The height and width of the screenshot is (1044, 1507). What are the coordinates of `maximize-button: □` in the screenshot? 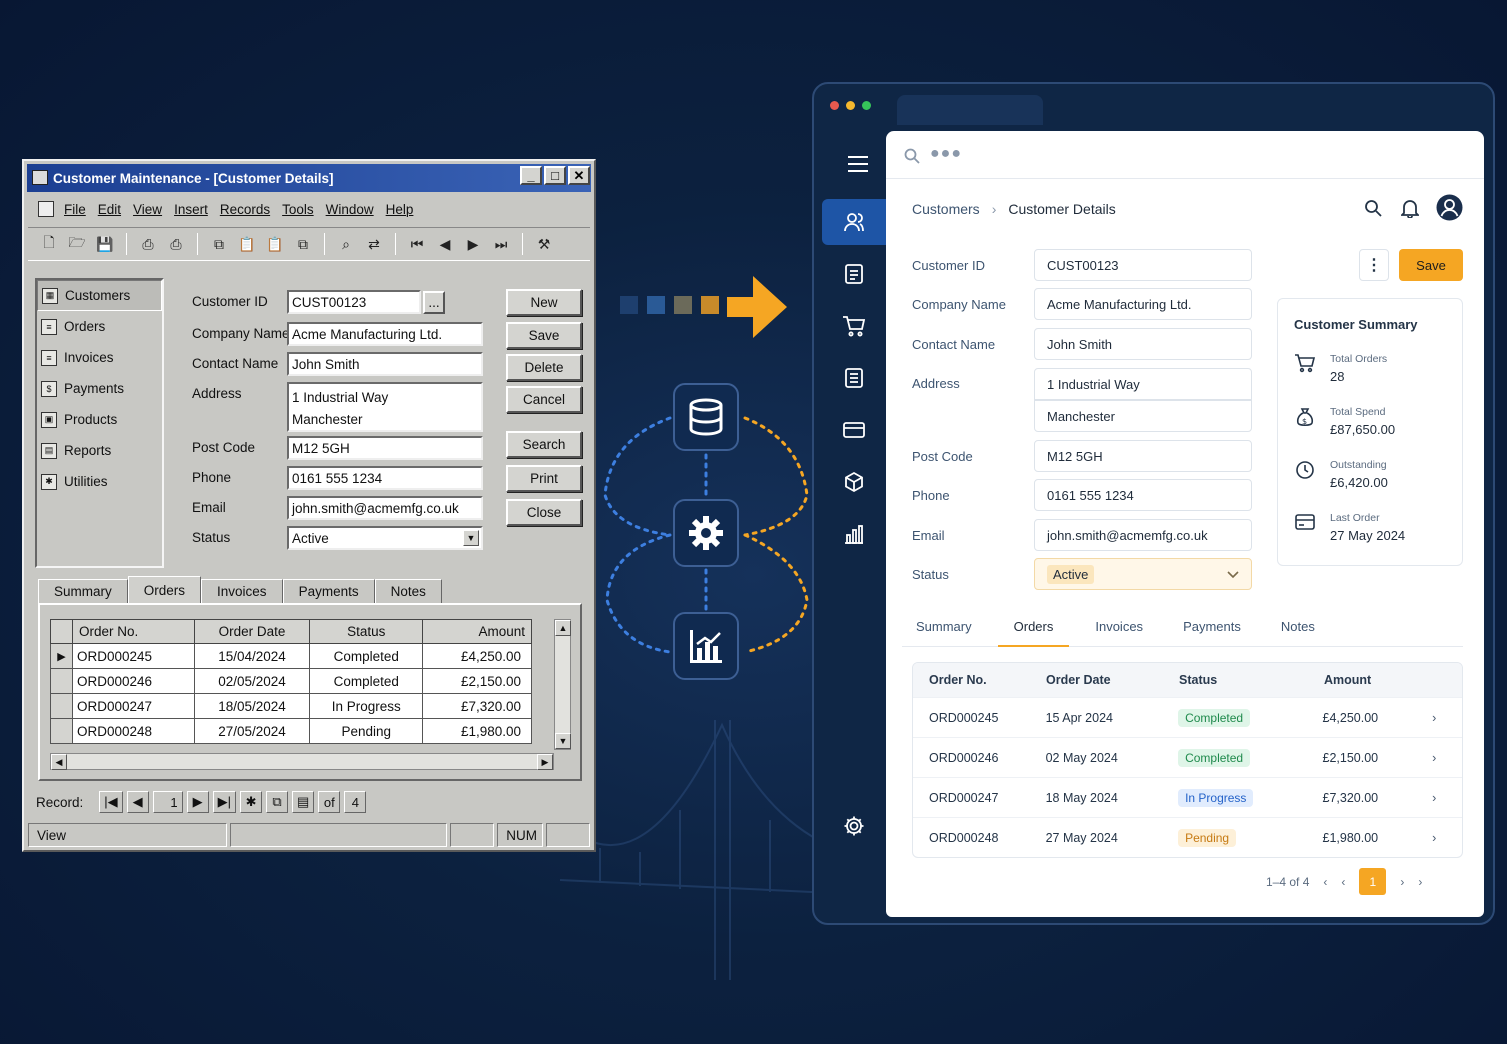 It's located at (555, 175).